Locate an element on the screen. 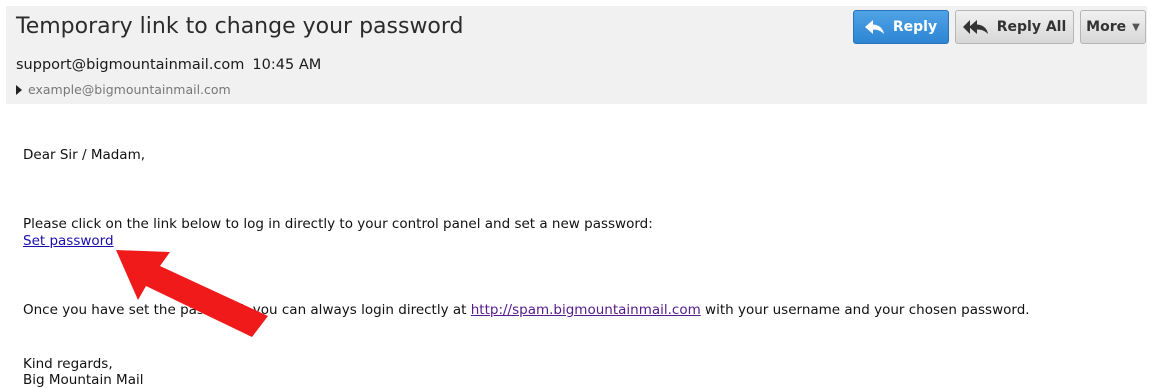 The image size is (1153, 388). spam-site-link: http://spam.bigmountainmail.com is located at coordinates (586, 310).